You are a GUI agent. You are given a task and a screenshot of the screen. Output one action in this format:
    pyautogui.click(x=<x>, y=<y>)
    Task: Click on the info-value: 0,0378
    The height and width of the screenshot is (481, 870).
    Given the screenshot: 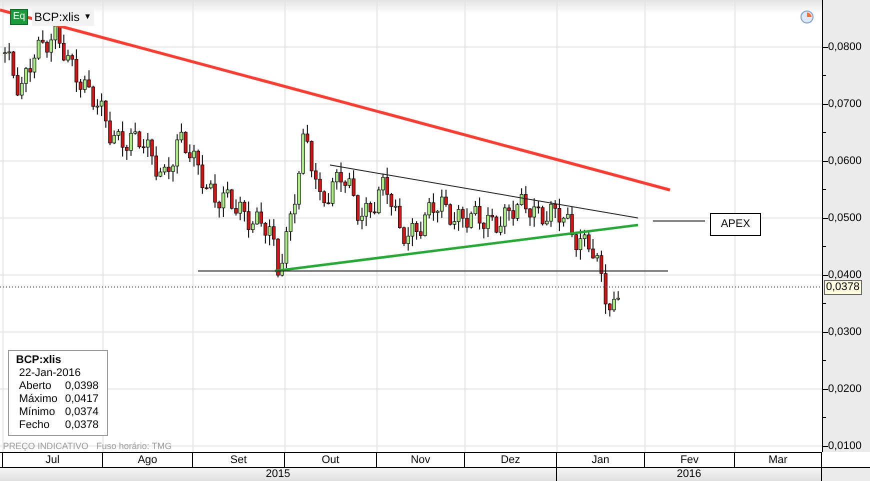 What is the action you would take?
    pyautogui.click(x=82, y=425)
    